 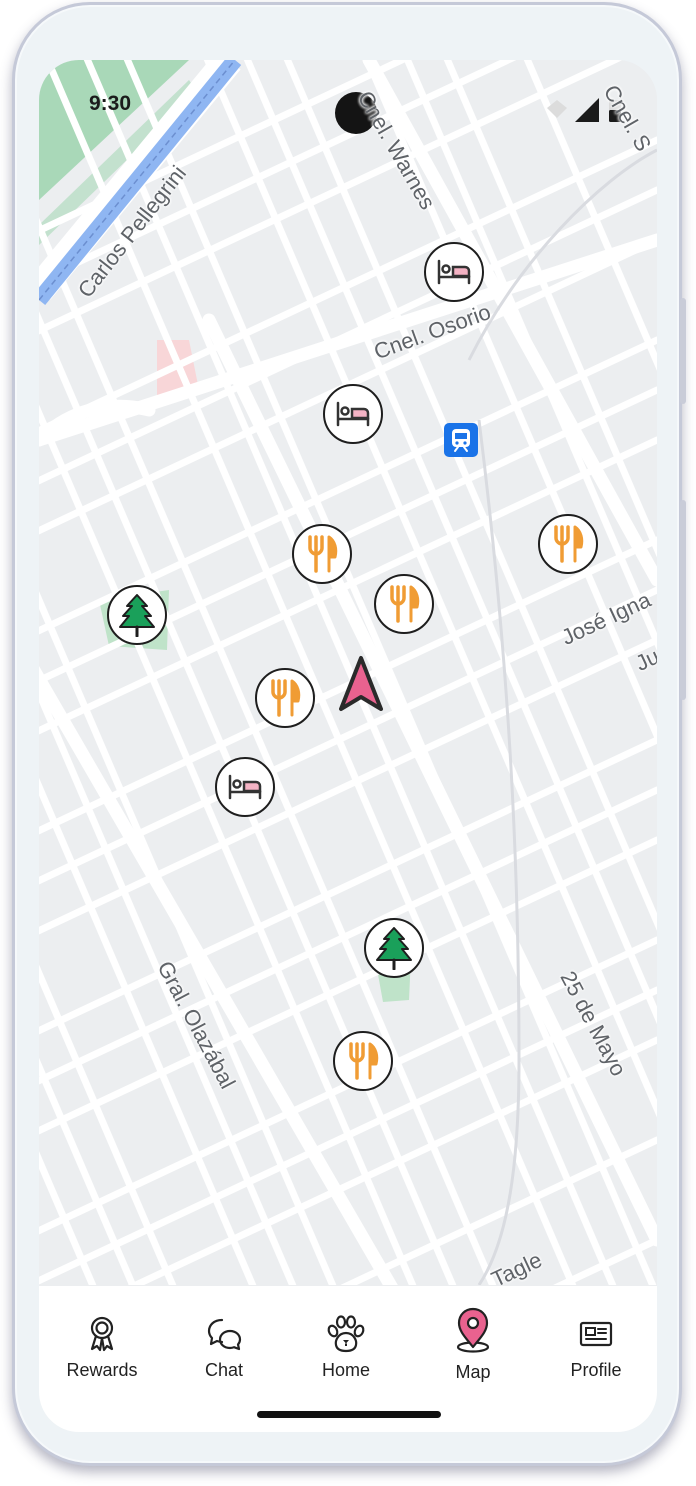 I want to click on bottom-navigation: Rewards Chat Home Map Profile, so click(x=348, y=1358).